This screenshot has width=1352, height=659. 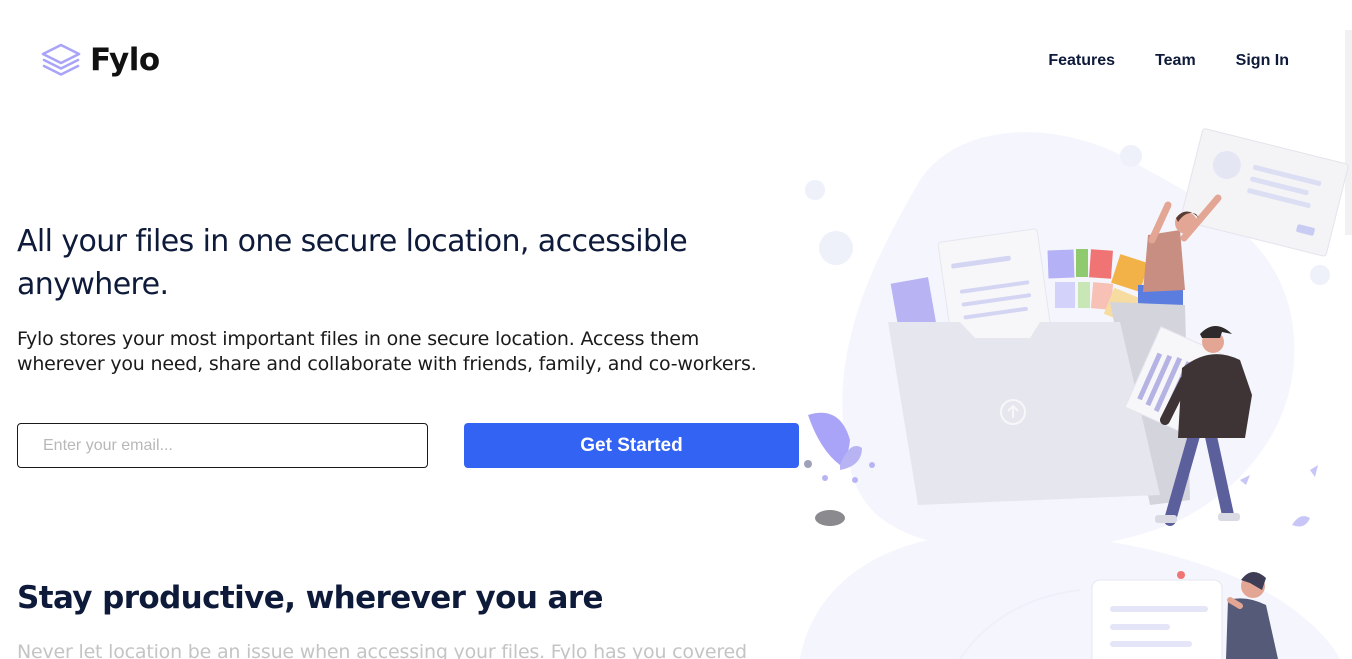 I want to click on plant, so click(x=839, y=447).